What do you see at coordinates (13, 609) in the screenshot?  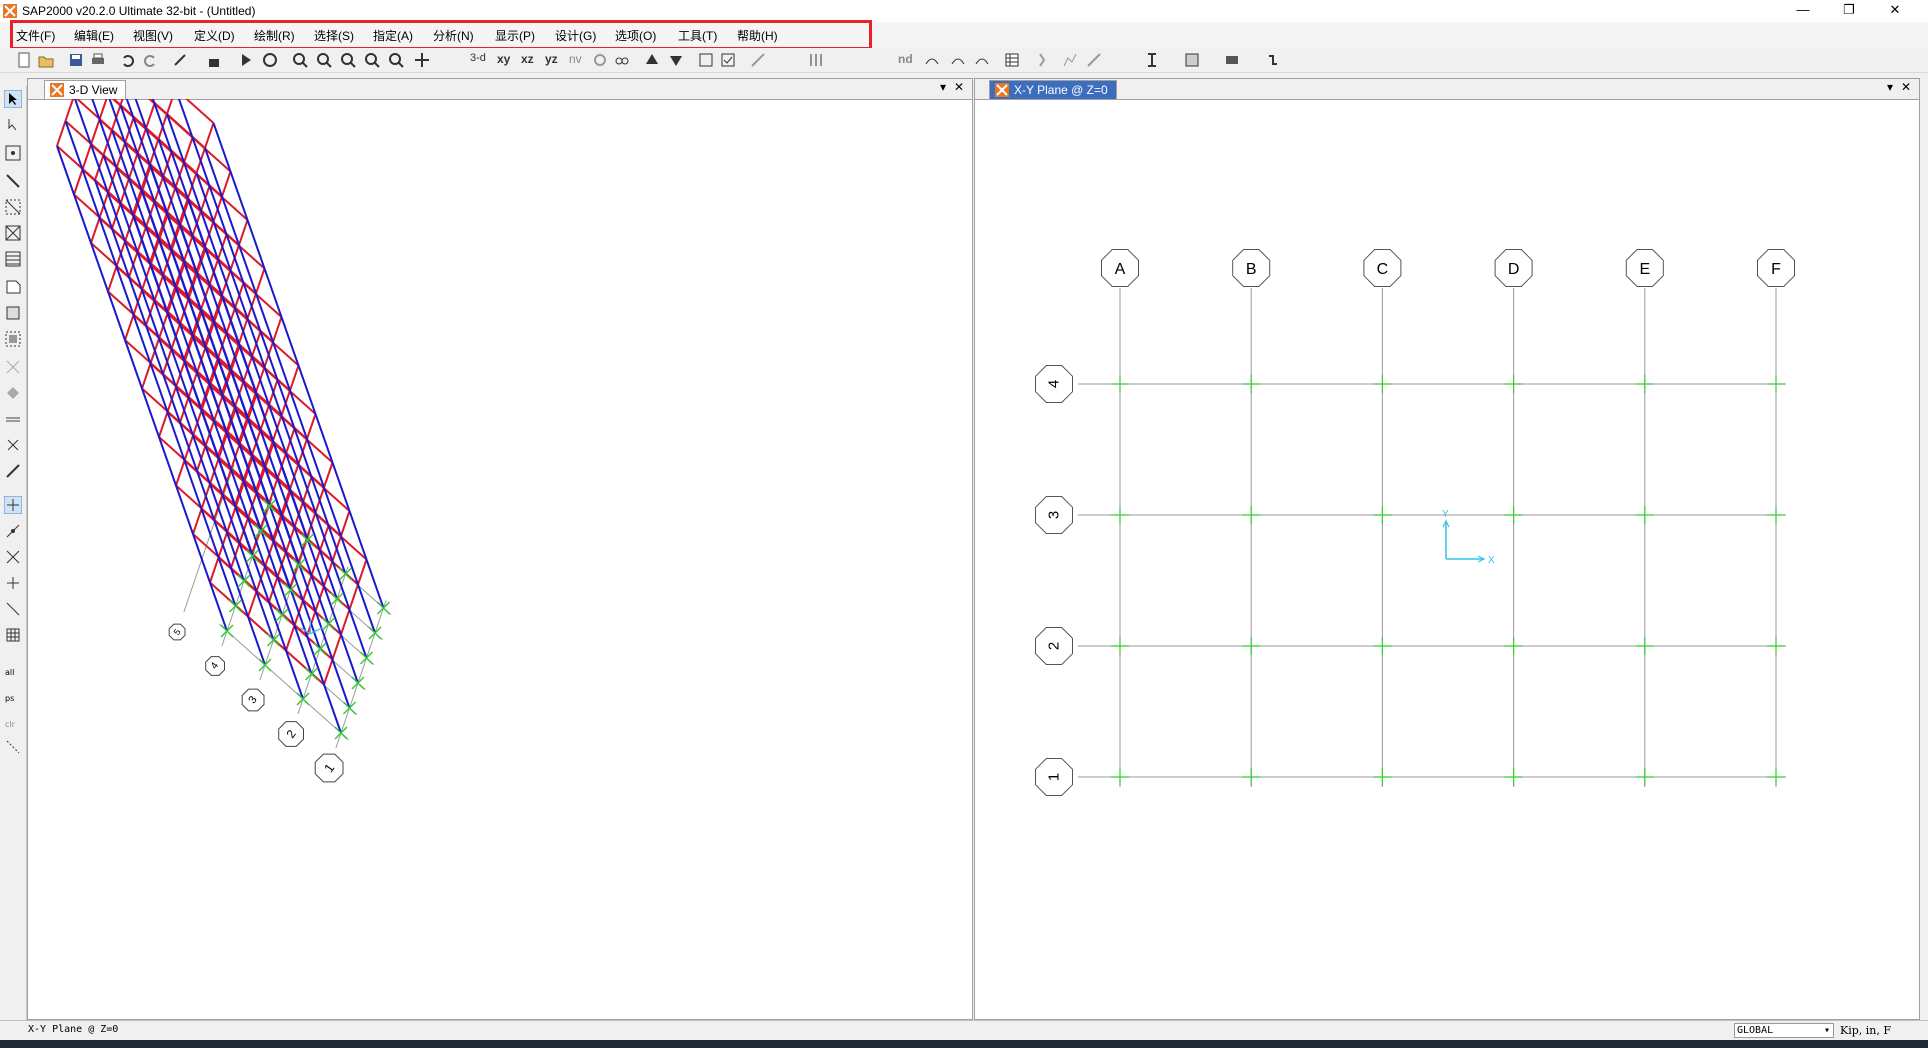 I see `snap-lines-icon` at bounding box center [13, 609].